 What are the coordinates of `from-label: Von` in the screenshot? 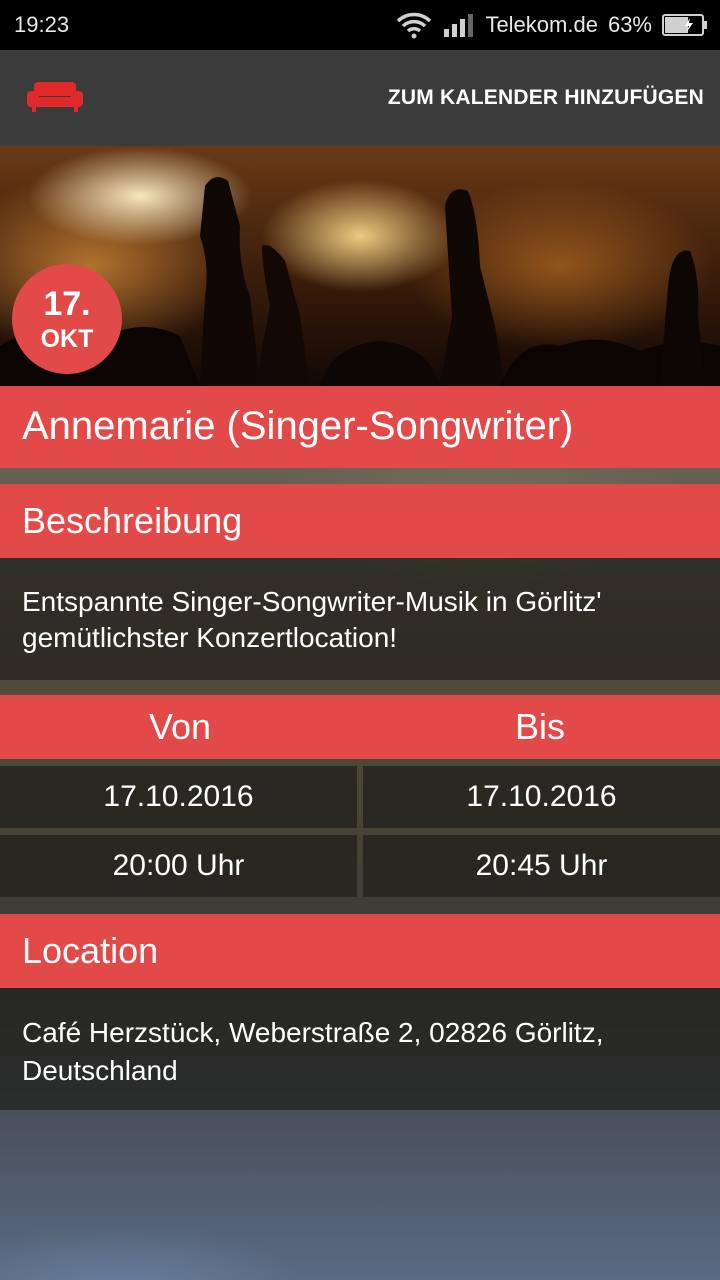 It's located at (180, 726).